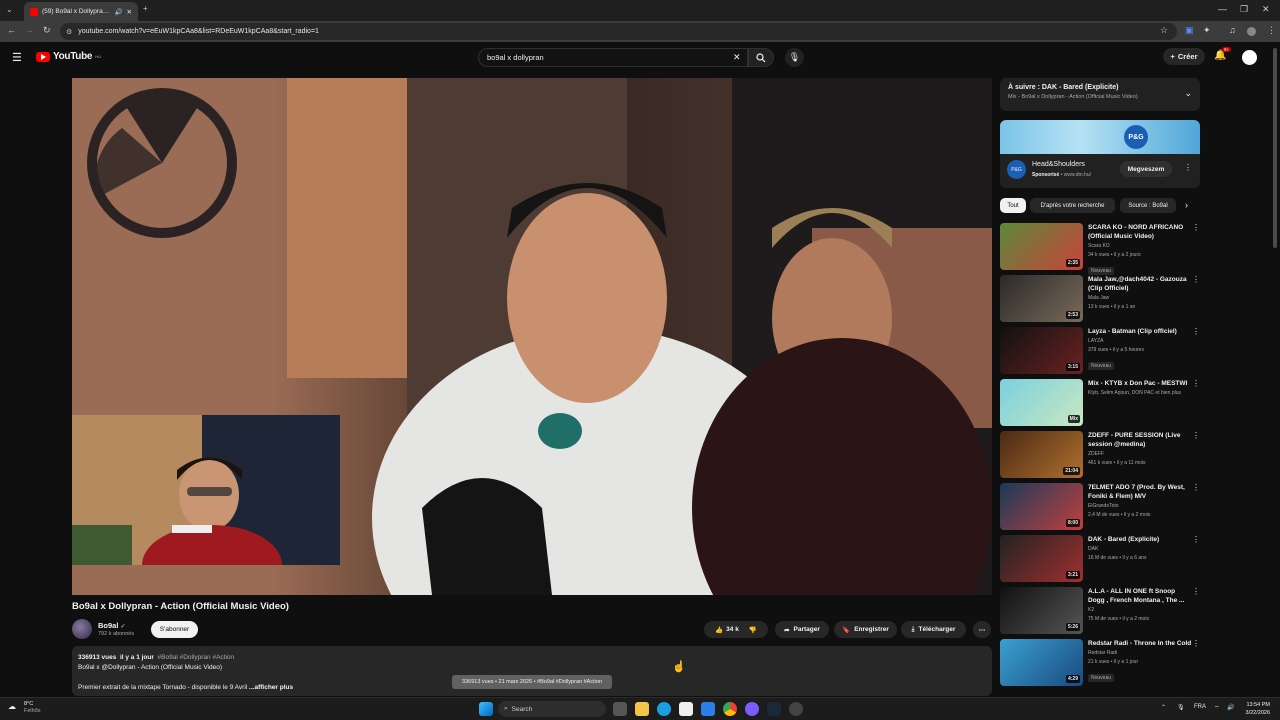  What do you see at coordinates (1230, 707) in the screenshot?
I see `volume-icon: 🔊` at bounding box center [1230, 707].